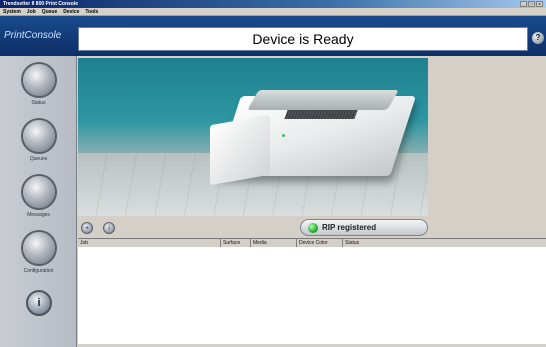  Describe the element at coordinates (38, 215) in the screenshot. I see `sidebar-item-label: Messages` at that location.